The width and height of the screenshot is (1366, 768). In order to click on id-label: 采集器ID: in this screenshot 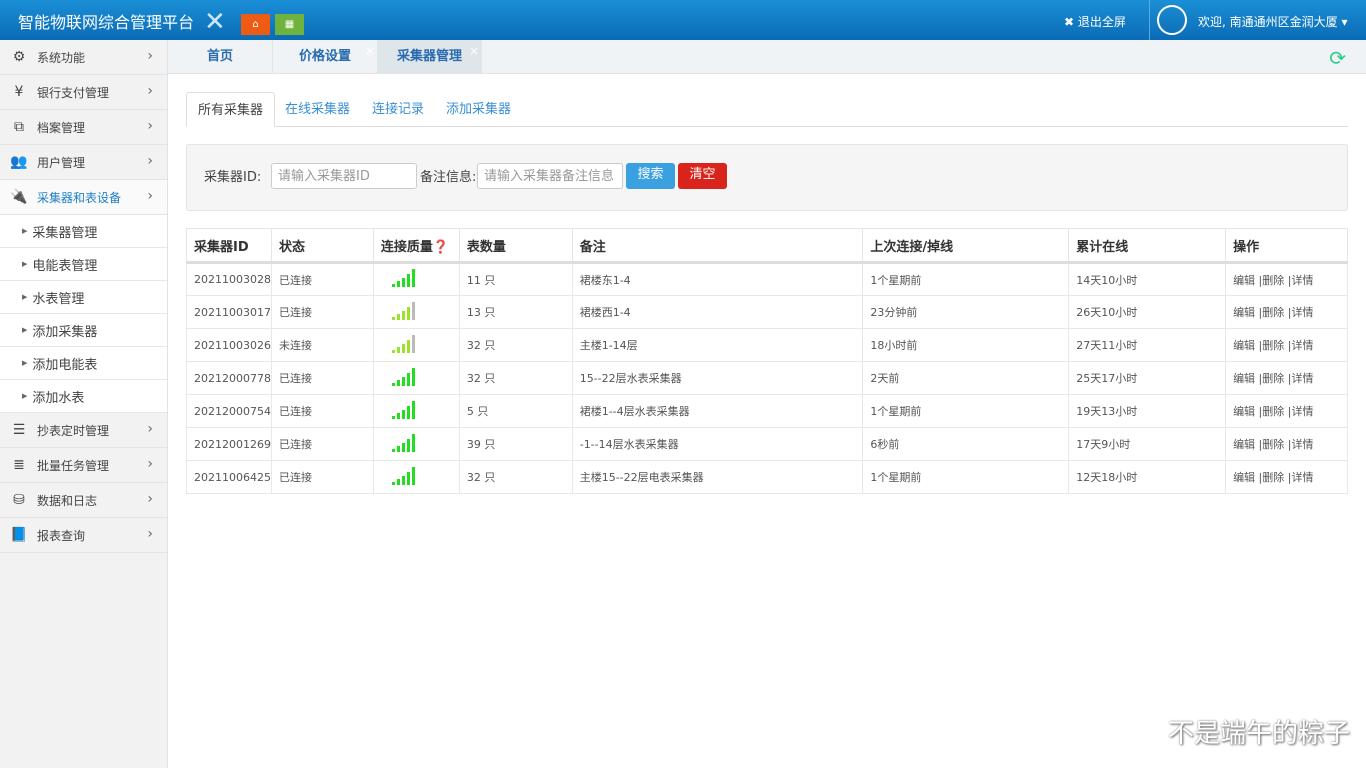, I will do `click(233, 177)`.